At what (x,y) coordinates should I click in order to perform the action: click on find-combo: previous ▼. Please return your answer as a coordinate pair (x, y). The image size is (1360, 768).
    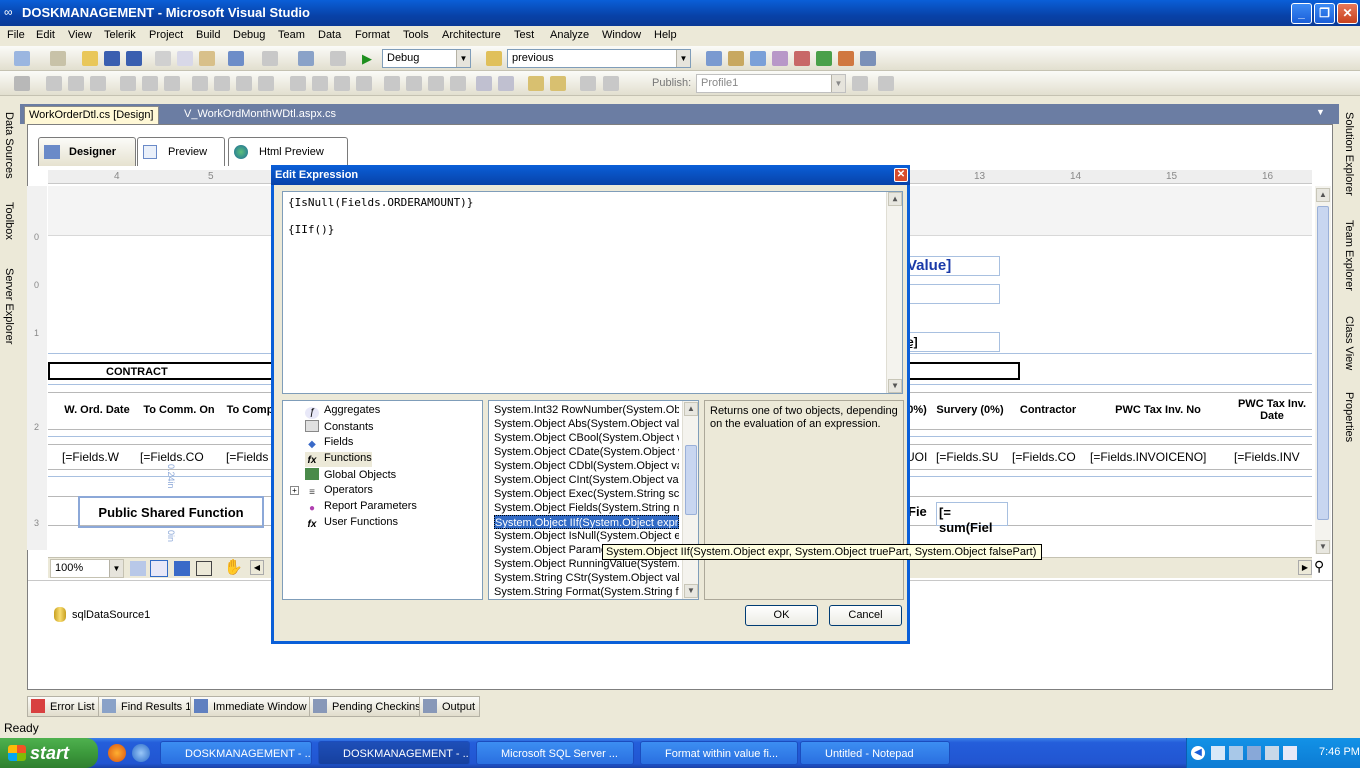
    Looking at the image, I should click on (599, 58).